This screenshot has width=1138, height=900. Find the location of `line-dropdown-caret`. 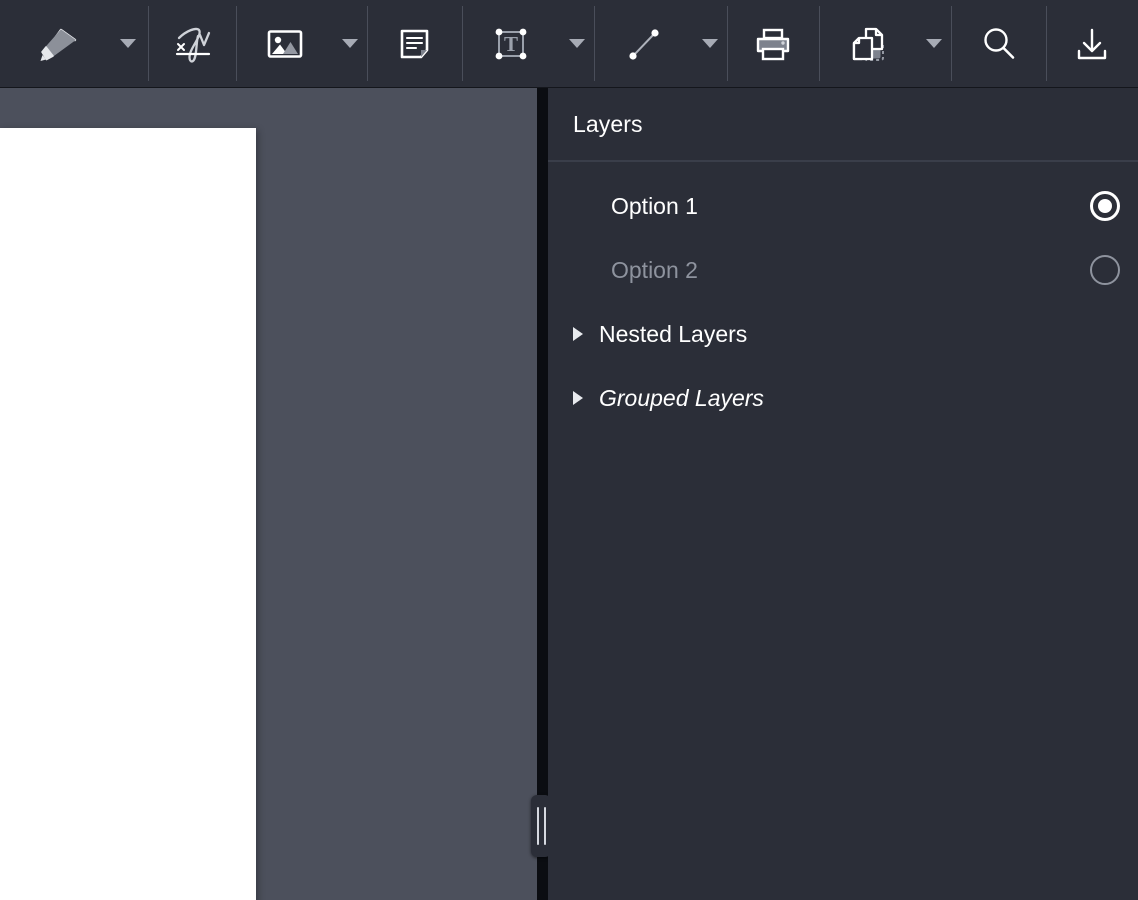

line-dropdown-caret is located at coordinates (710, 44).